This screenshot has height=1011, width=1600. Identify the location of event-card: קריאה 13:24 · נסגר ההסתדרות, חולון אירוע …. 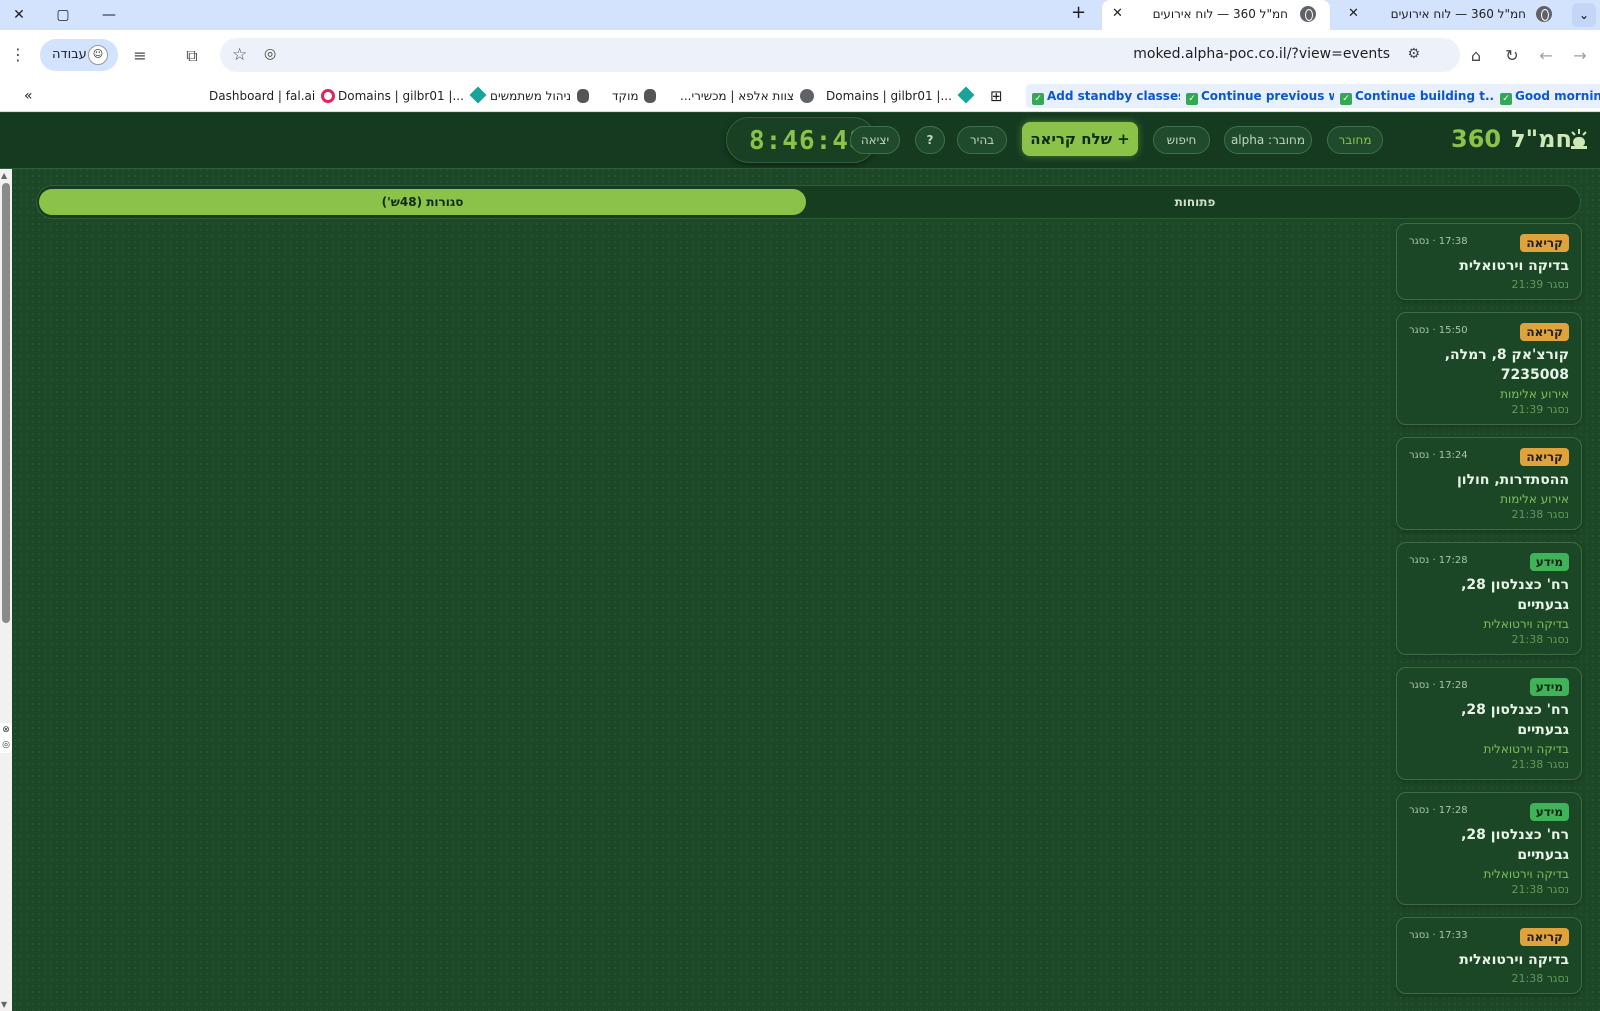
(1489, 483).